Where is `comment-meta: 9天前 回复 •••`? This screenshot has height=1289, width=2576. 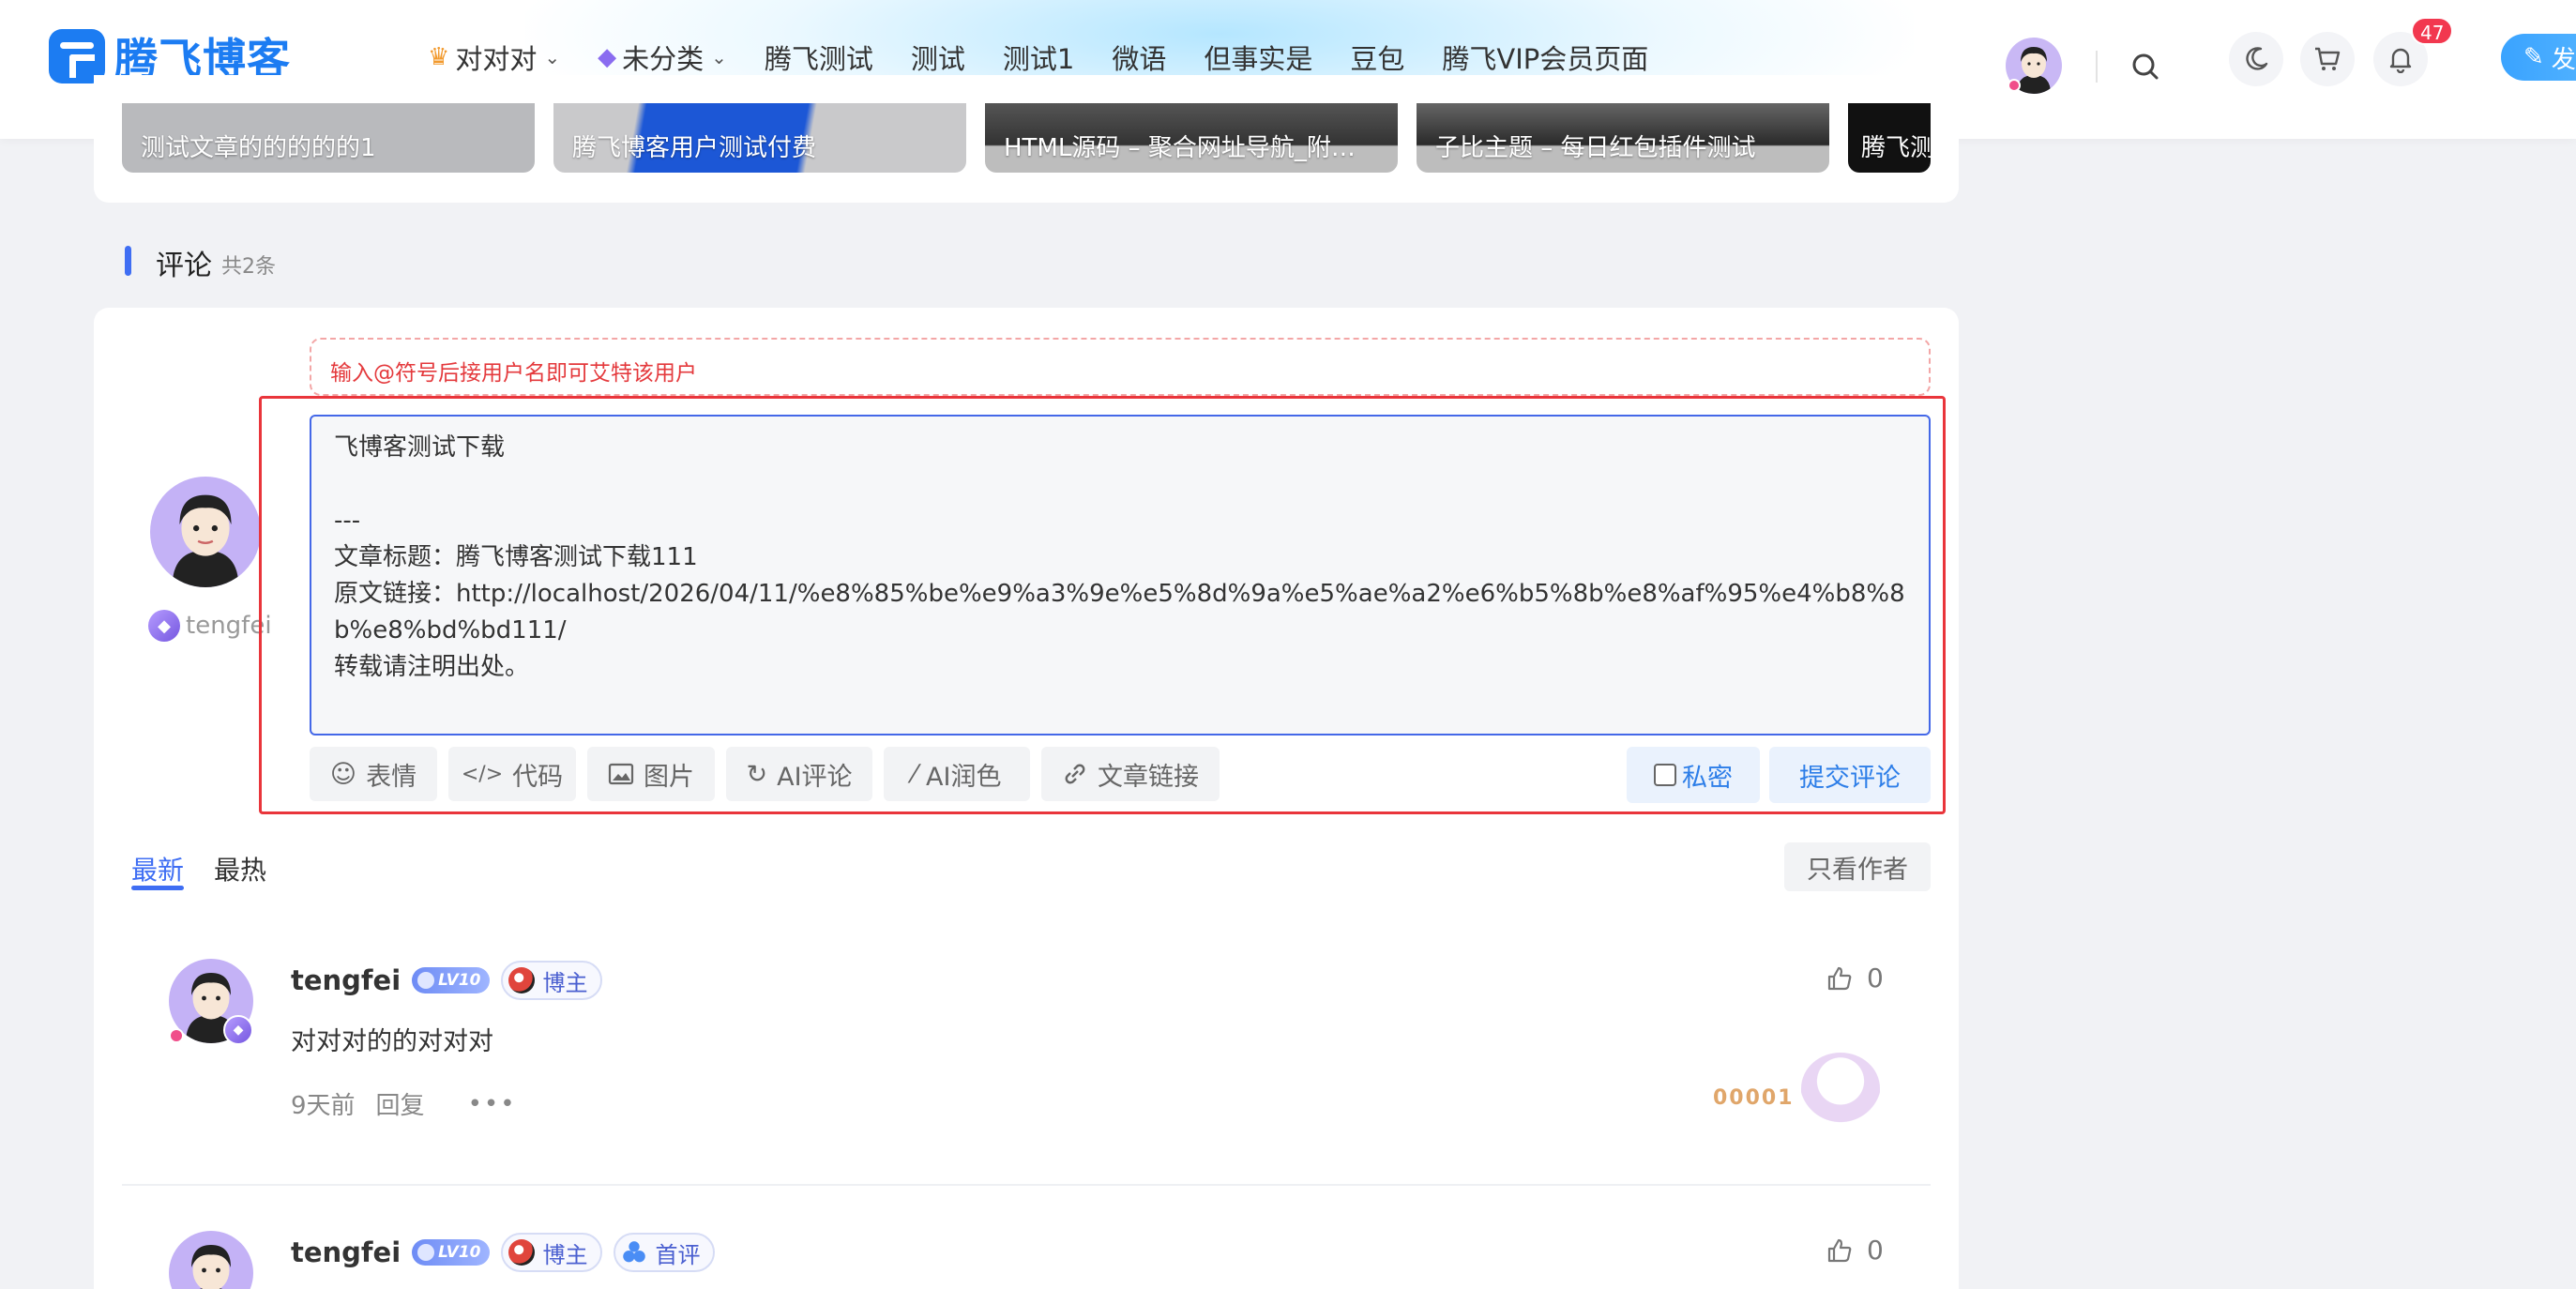 comment-meta: 9天前 回复 ••• is located at coordinates (404, 1103).